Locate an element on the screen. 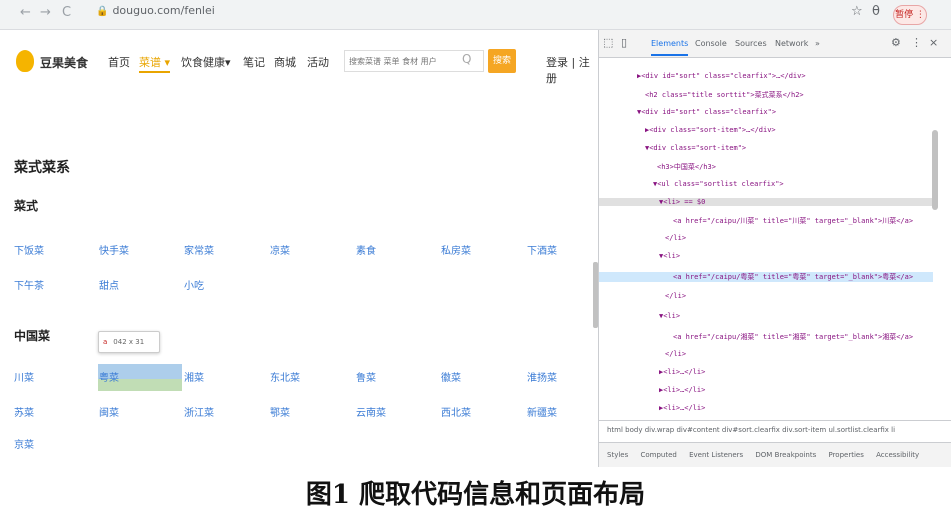  nav-recipes: 菜谱 ▾ is located at coordinates (155, 63).